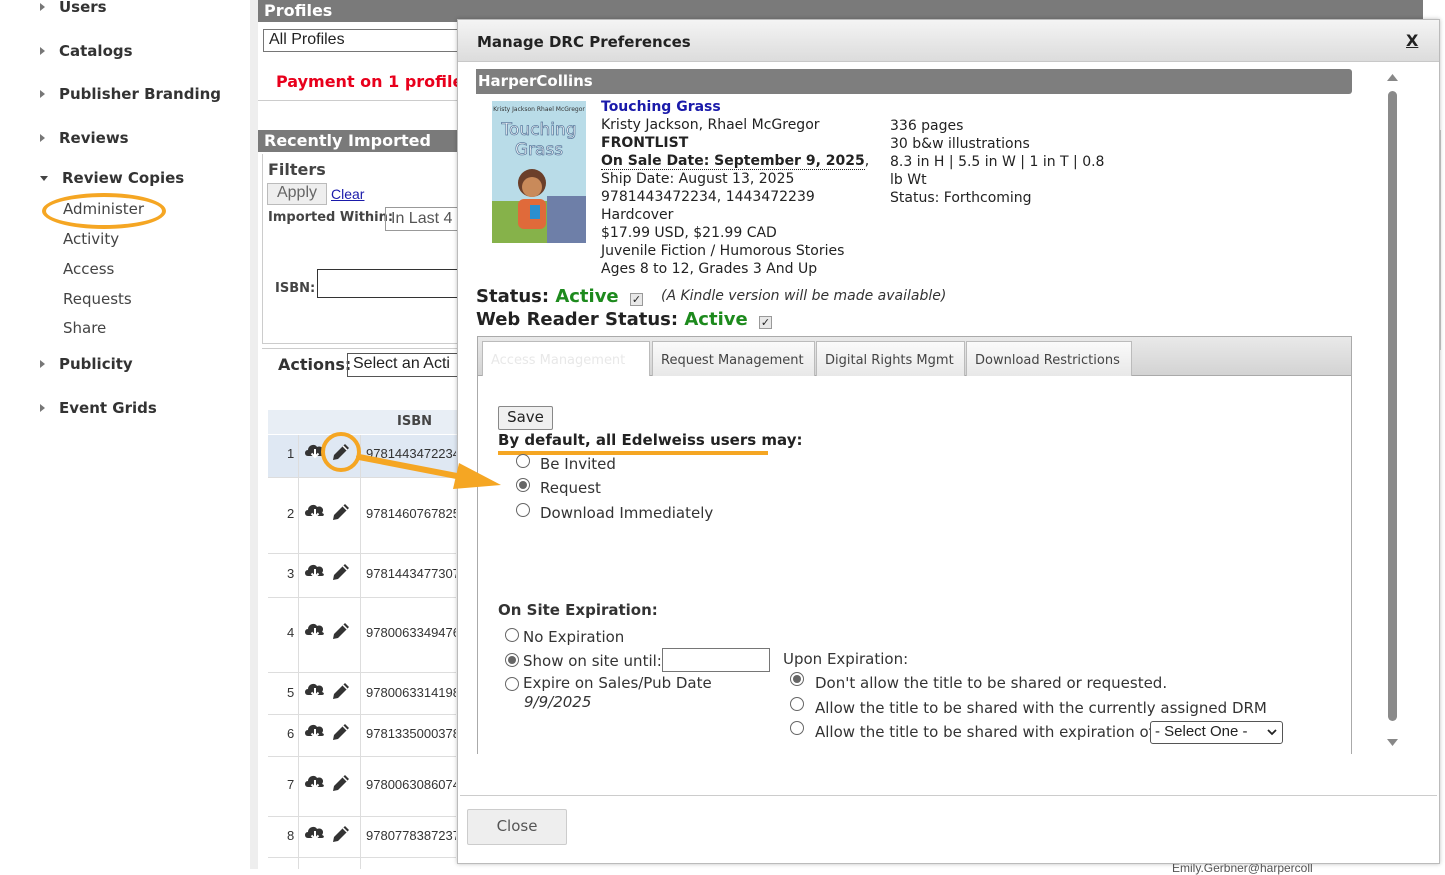 Image resolution: width=1445 pixels, height=875 pixels. Describe the element at coordinates (914, 81) in the screenshot. I see `publisher-bar: HarperCollins` at that location.